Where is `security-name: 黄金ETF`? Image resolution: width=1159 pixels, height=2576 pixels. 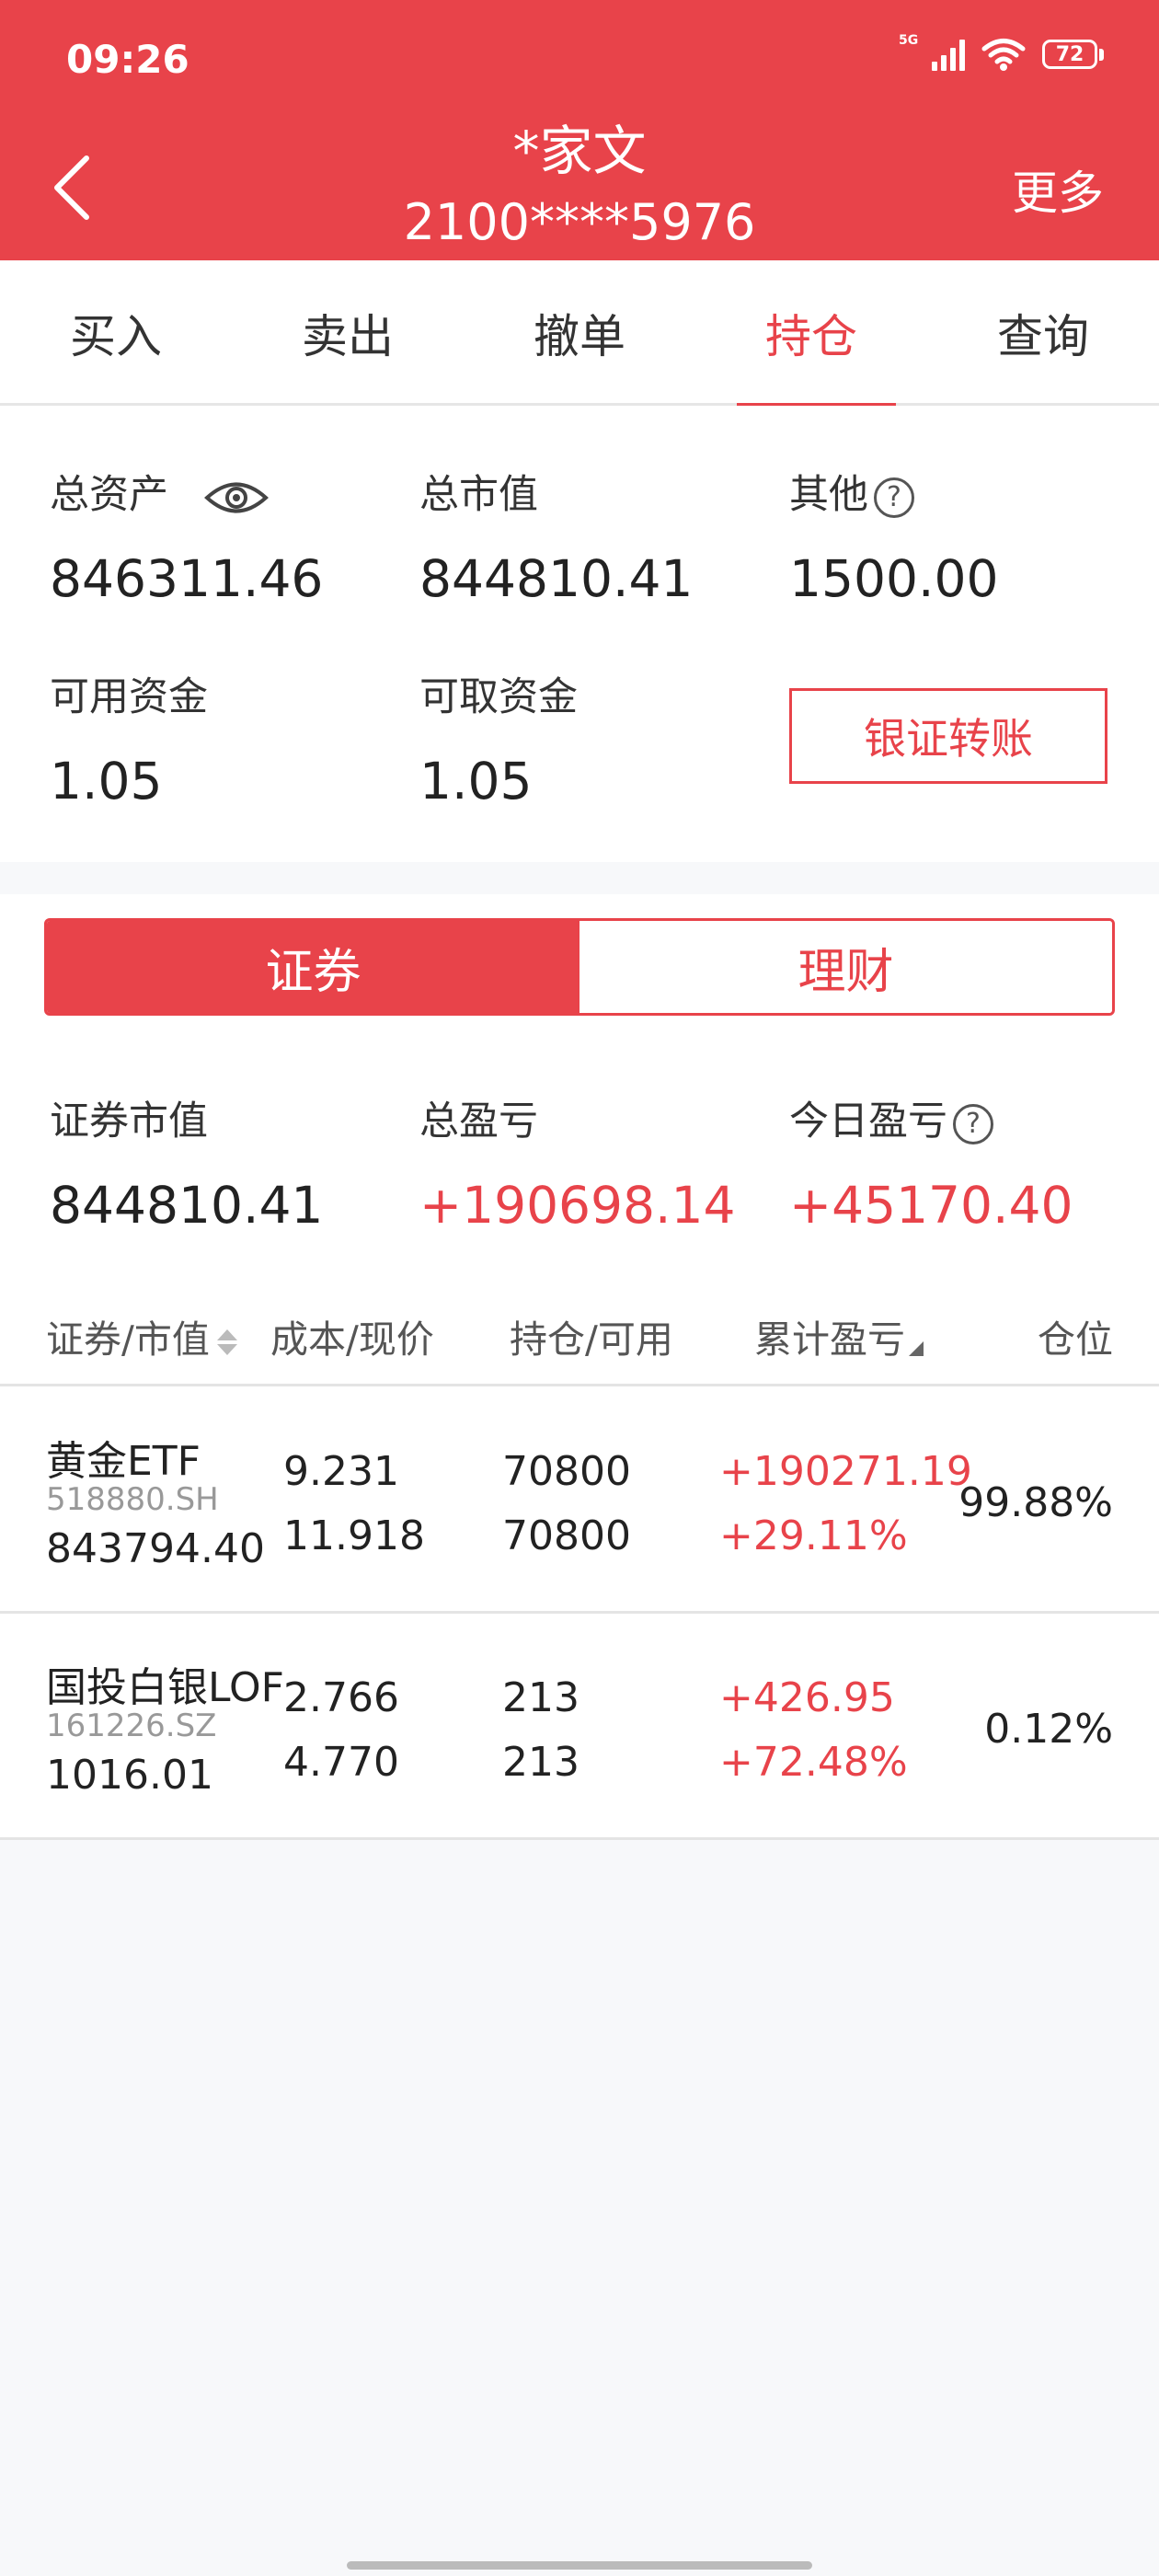 security-name: 黄金ETF is located at coordinates (123, 1461).